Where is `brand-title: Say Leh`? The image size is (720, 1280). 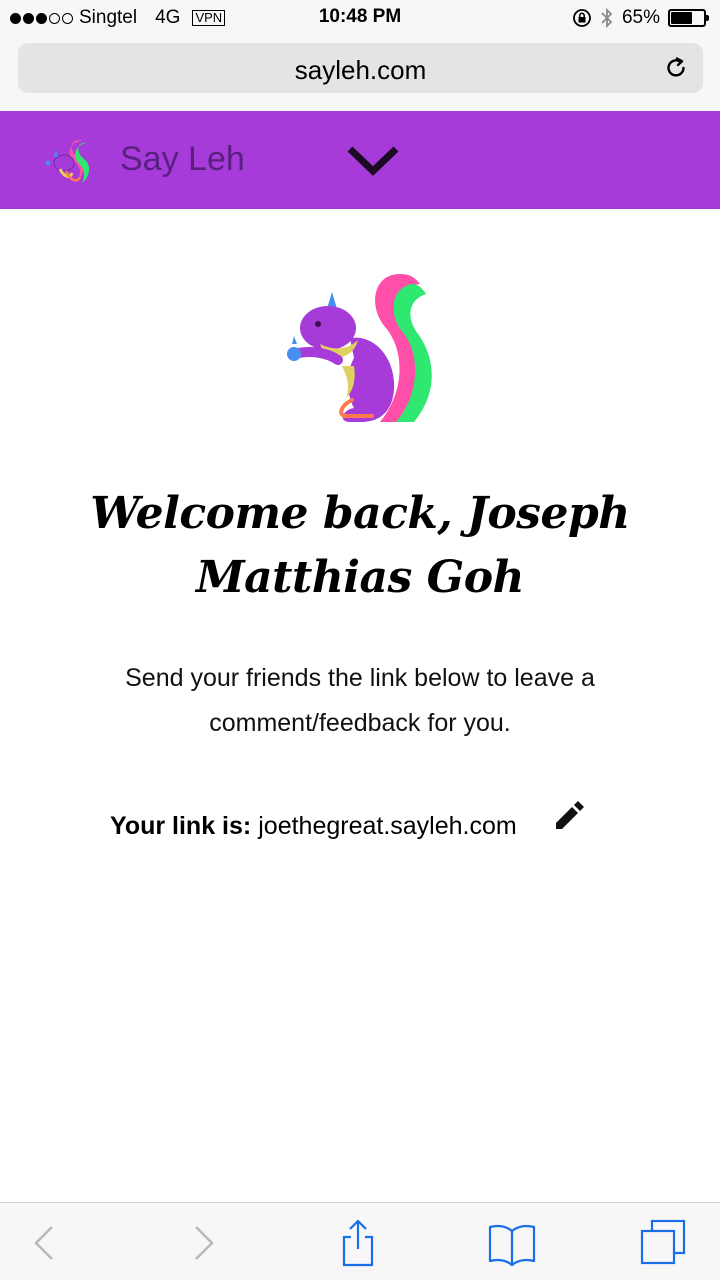
brand-title: Say Leh is located at coordinates (182, 159).